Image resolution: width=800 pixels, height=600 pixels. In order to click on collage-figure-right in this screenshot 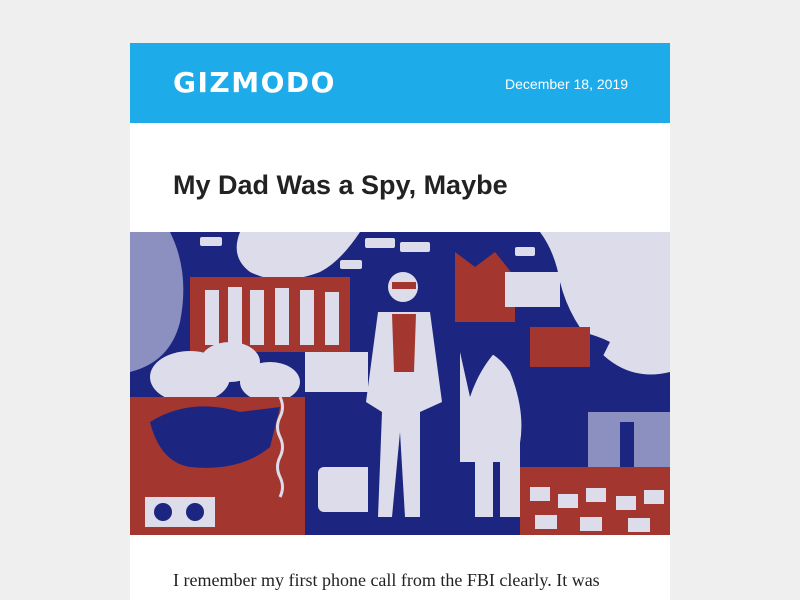, I will do `click(627, 444)`.